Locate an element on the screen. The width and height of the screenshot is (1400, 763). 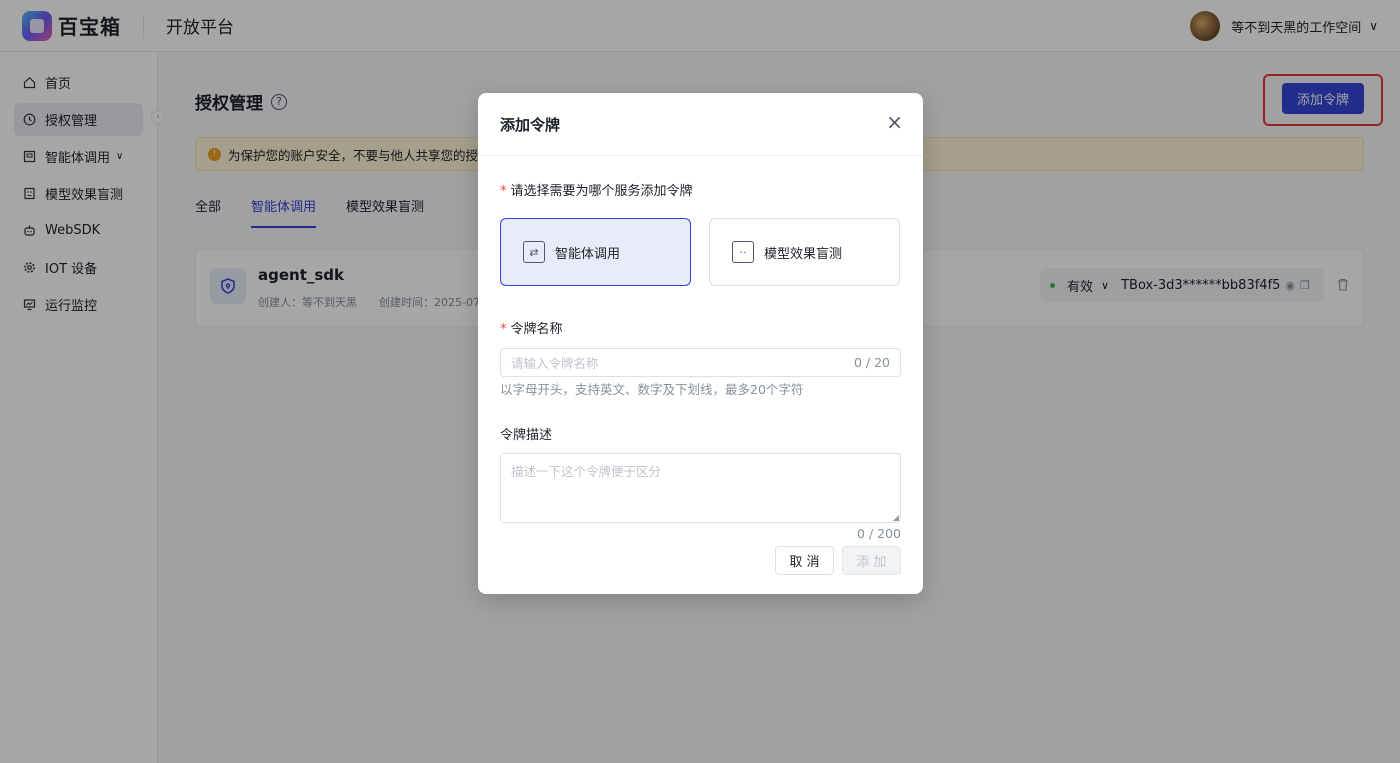
service-label: * 请选择需要为哪个服务添加令牌 is located at coordinates (596, 189).